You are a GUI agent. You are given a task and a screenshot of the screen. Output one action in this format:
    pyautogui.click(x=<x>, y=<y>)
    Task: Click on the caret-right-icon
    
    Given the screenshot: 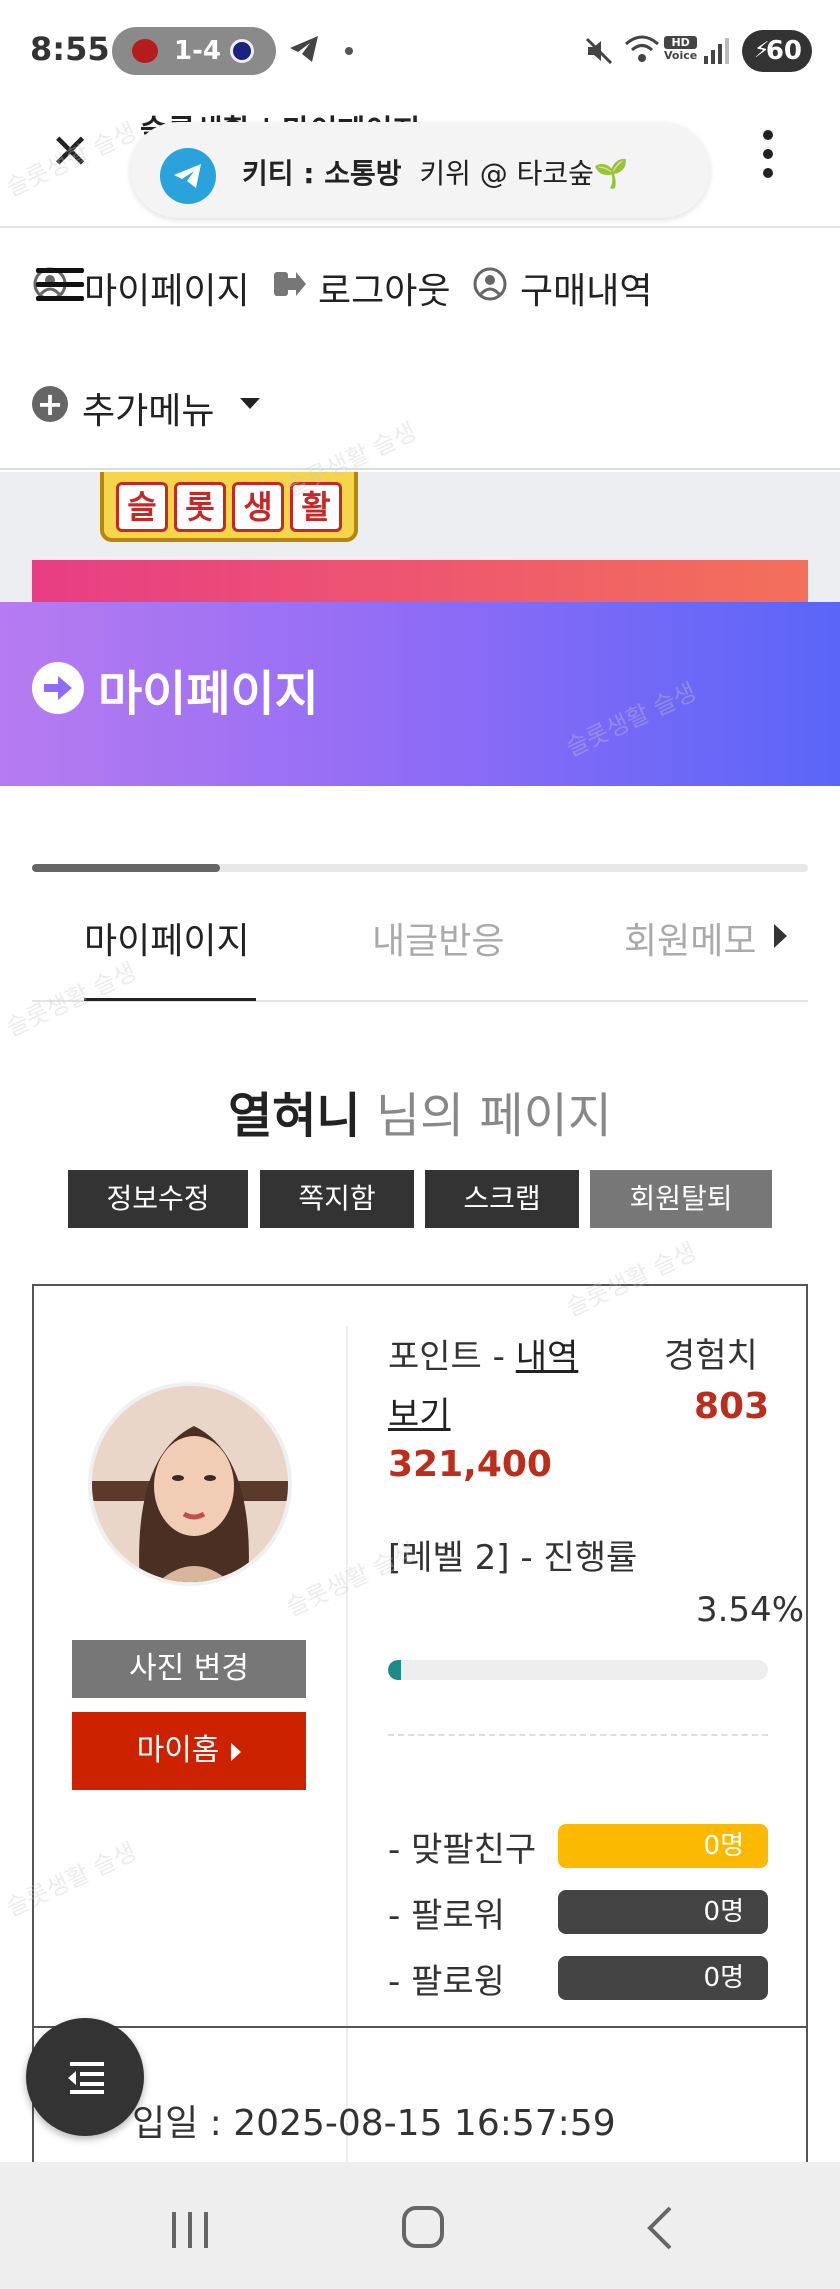 What is the action you would take?
    pyautogui.click(x=236, y=1751)
    